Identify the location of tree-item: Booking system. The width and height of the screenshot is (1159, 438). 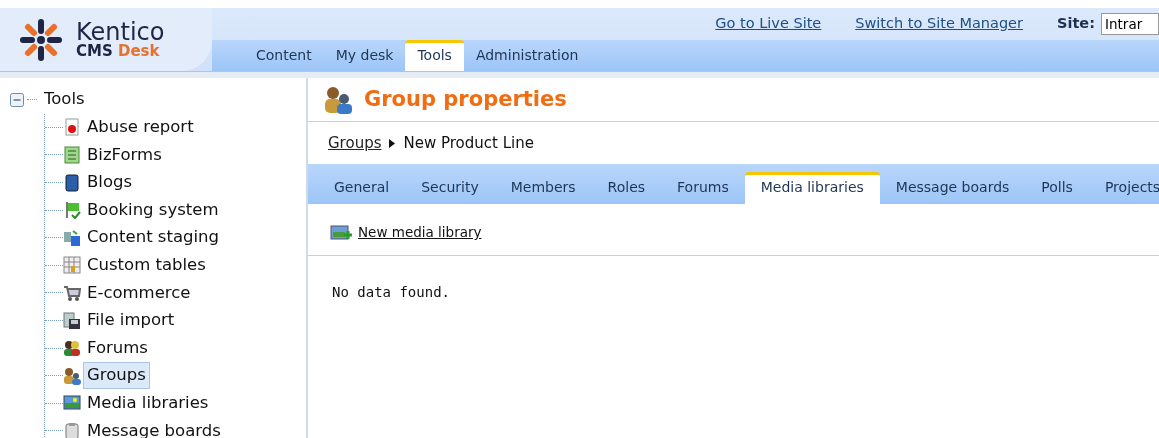
(153, 210).